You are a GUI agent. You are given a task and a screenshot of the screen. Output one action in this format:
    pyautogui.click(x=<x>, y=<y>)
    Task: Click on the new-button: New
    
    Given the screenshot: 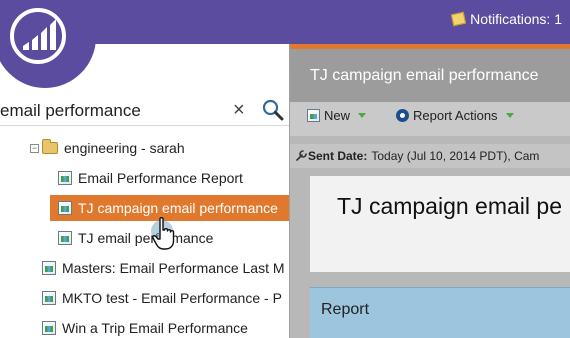 What is the action you would take?
    pyautogui.click(x=337, y=115)
    